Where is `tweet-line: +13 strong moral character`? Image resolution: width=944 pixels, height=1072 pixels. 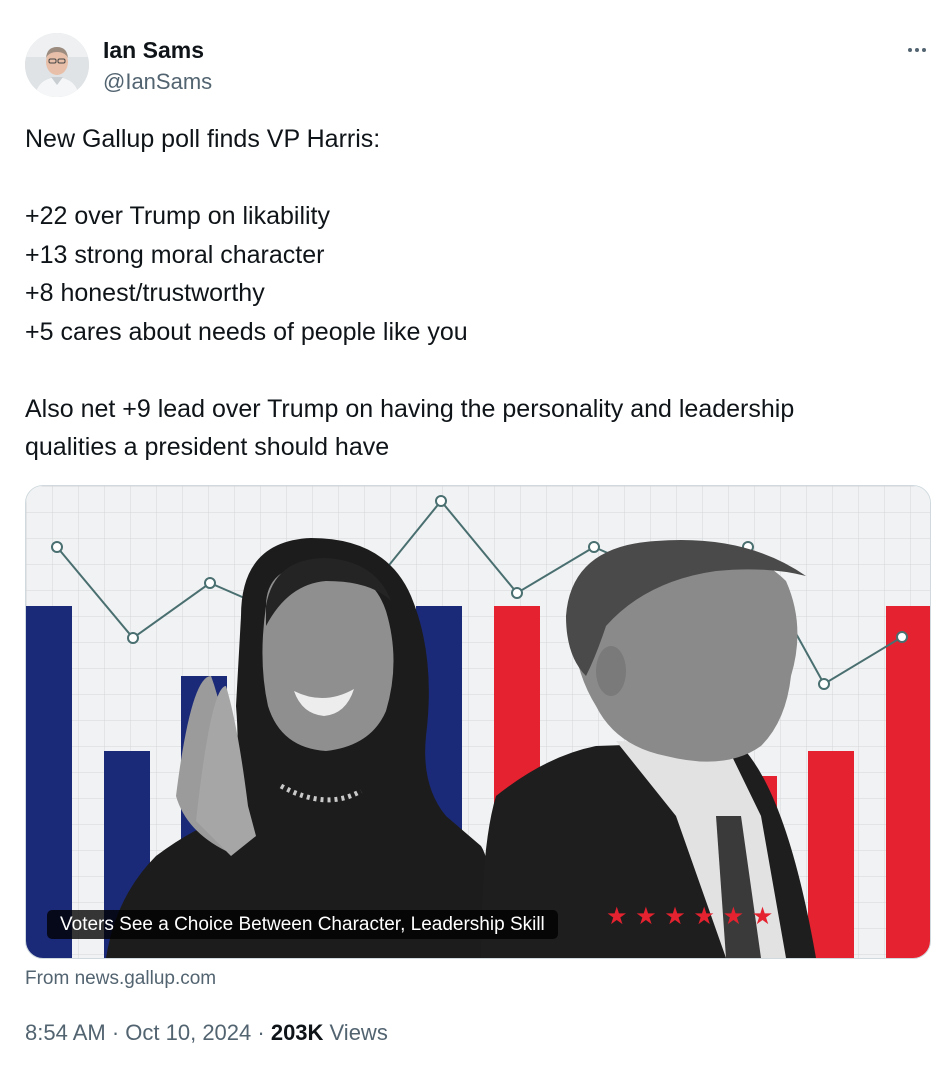 tweet-line: +13 strong moral character is located at coordinates (175, 254).